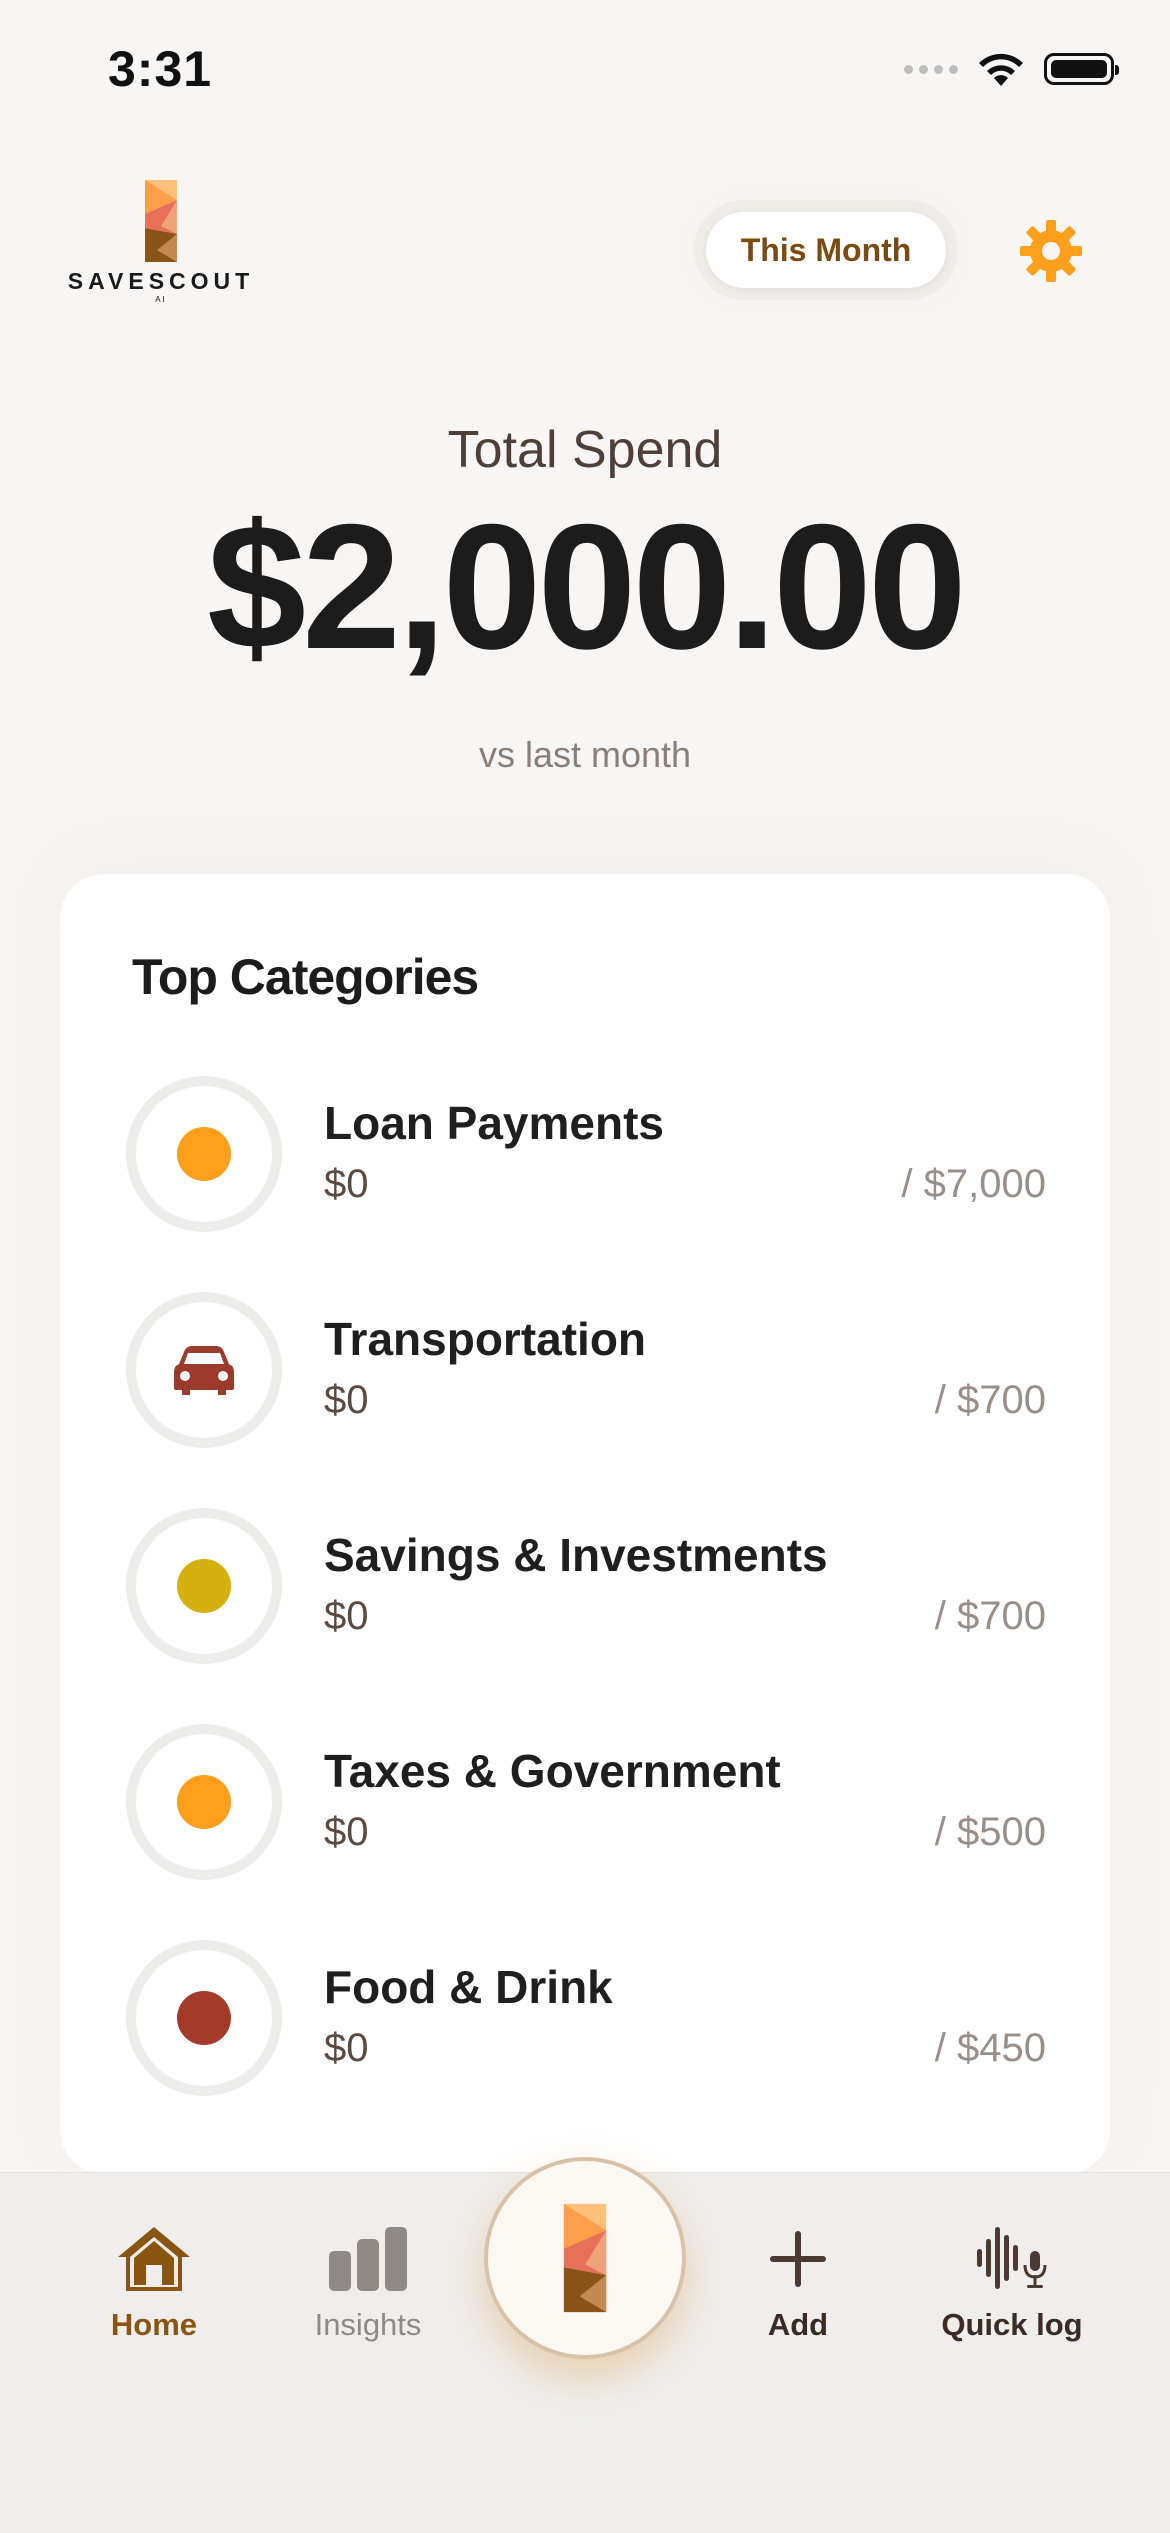  Describe the element at coordinates (368, 2324) in the screenshot. I see `tab-insights-label: Insights` at that location.